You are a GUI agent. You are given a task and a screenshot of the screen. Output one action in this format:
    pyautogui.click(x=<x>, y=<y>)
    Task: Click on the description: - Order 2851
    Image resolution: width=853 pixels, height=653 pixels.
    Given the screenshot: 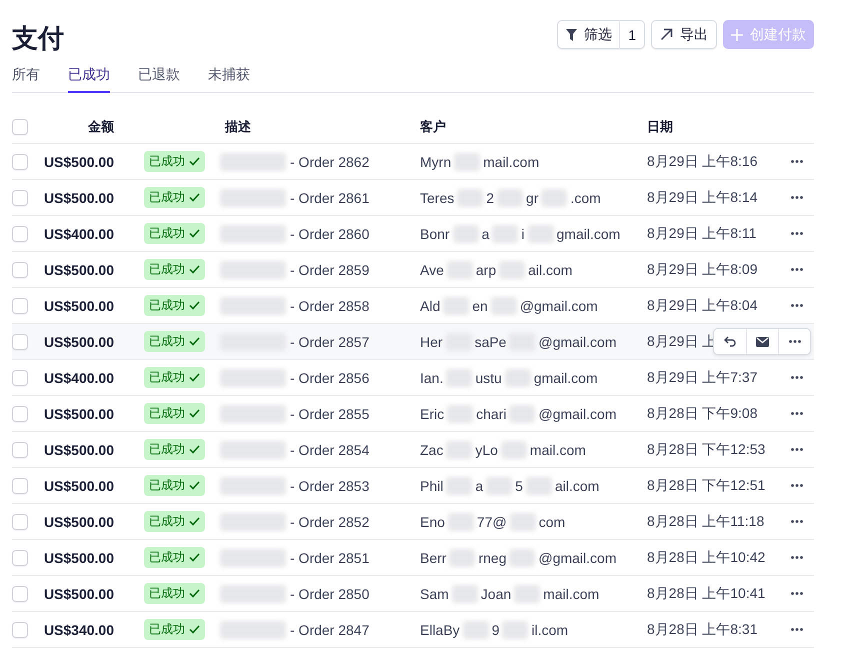 What is the action you would take?
    pyautogui.click(x=330, y=558)
    